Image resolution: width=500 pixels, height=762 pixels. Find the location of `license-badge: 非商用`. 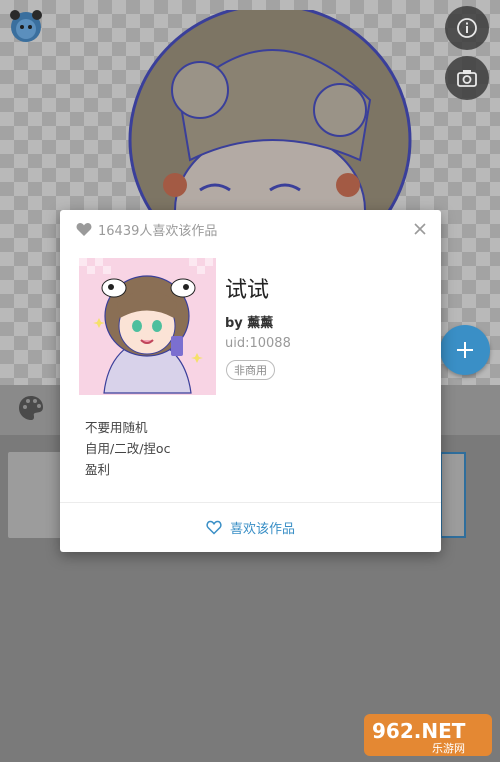

license-badge: 非商用 is located at coordinates (250, 370).